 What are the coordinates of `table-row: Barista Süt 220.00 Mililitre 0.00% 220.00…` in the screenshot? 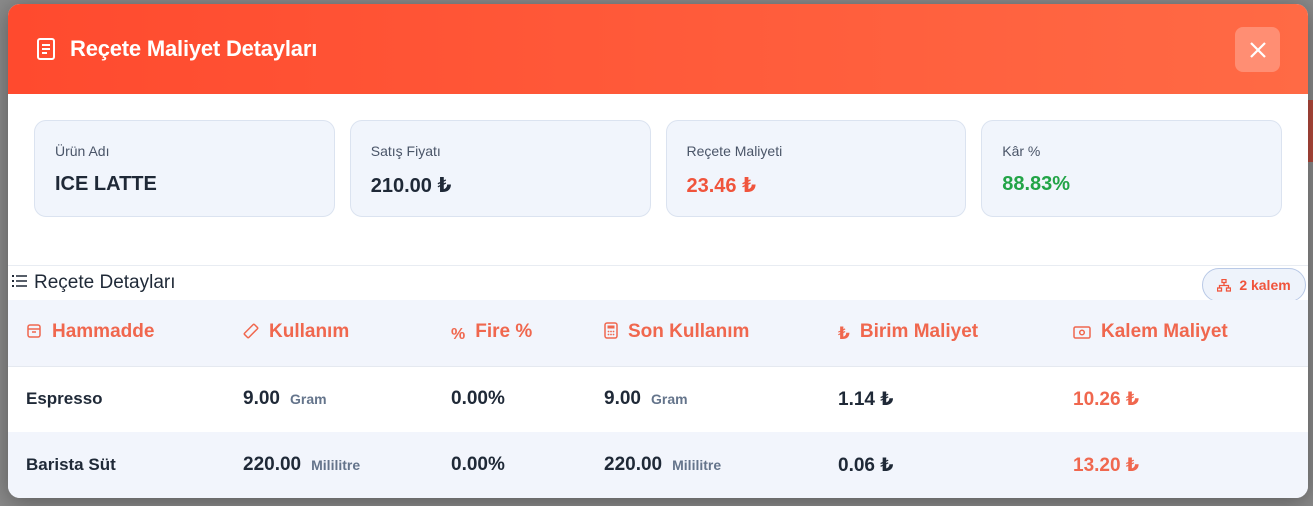 It's located at (658, 465).